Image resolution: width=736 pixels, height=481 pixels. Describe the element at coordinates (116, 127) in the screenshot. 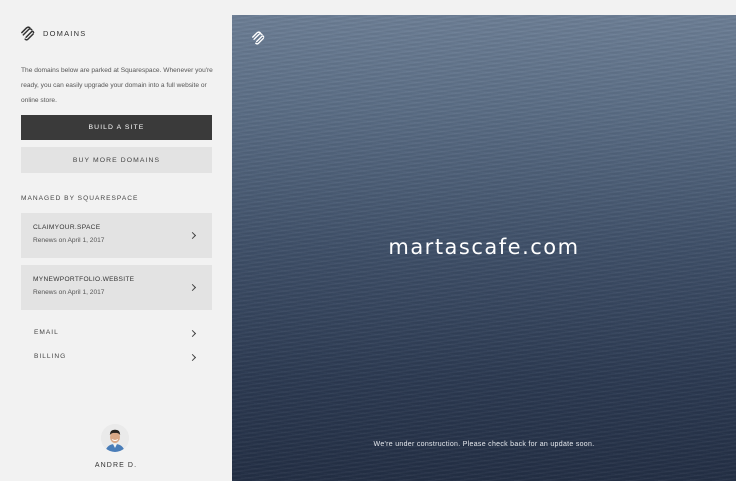

I see `build-site-button: BUILD A SITE` at that location.